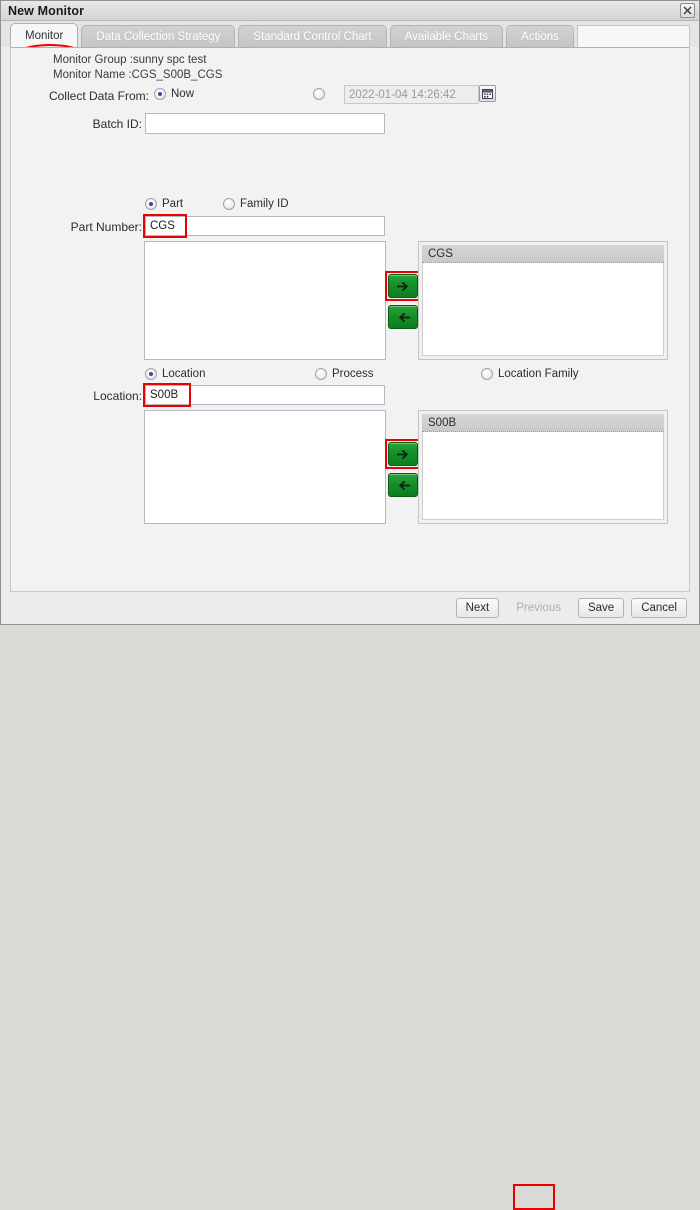  I want to click on radio-collect-now-label: Now, so click(183, 94).